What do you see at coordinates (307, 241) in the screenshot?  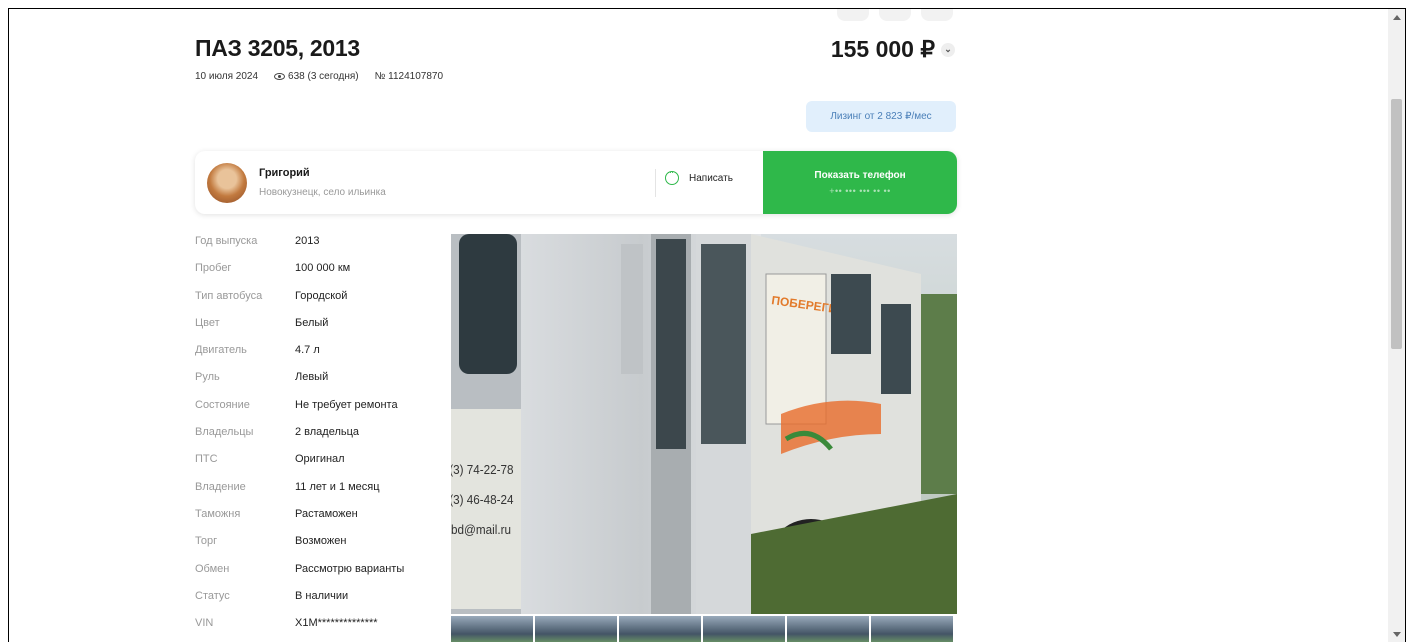 I see `spec-value: 2013` at bounding box center [307, 241].